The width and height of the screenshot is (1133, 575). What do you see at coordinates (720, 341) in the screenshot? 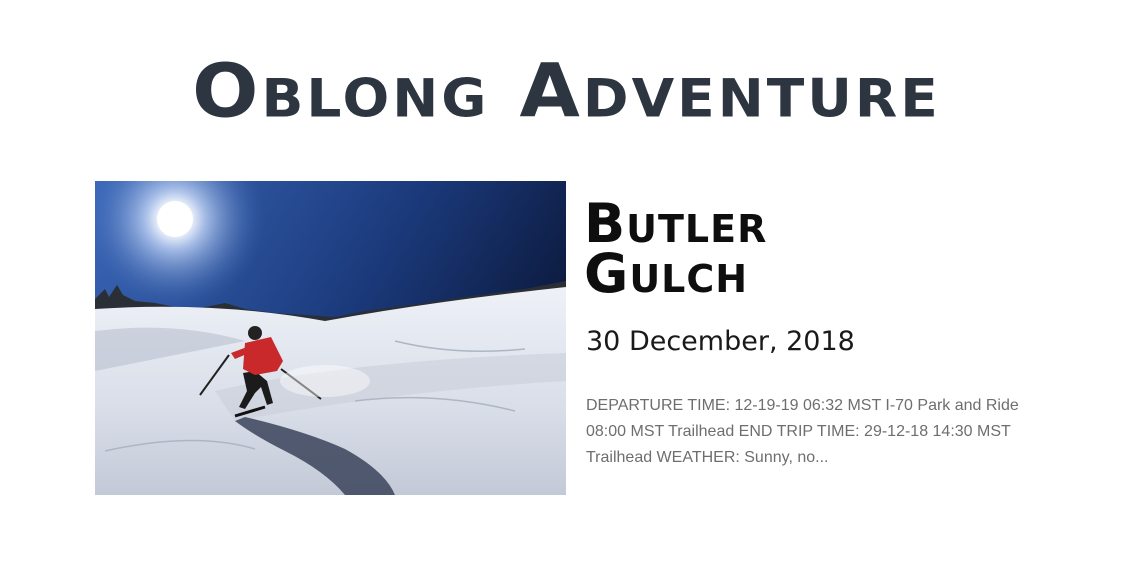
I see `post-date: 30 December, 2018` at bounding box center [720, 341].